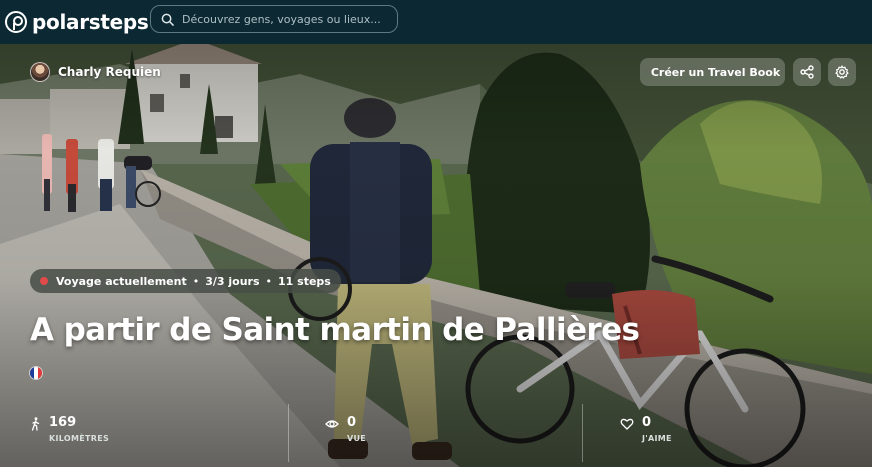 Image resolution: width=872 pixels, height=467 pixels. I want to click on share-button, so click(807, 72).